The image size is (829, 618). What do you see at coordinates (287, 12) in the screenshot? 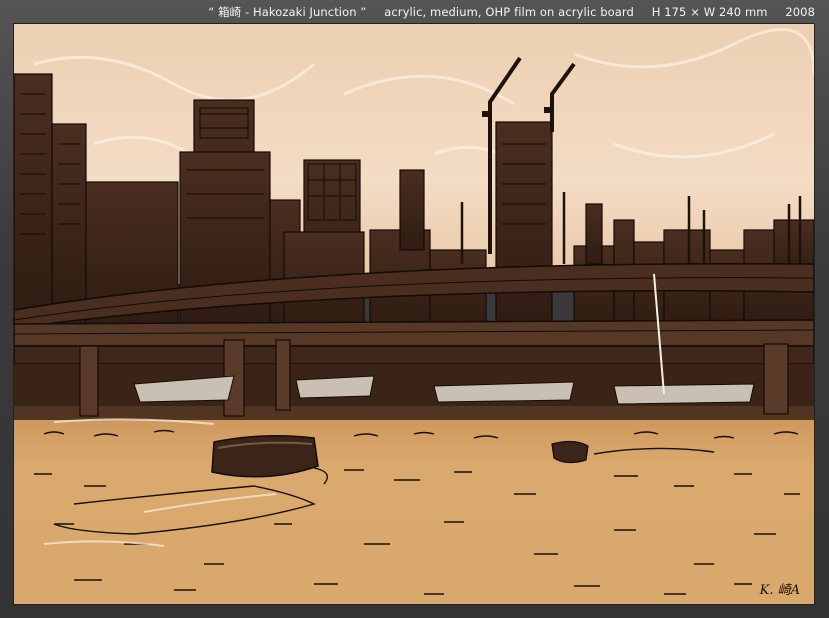
I see `caption-title: “ 箱崎 - Hakozaki Junction ”` at bounding box center [287, 12].